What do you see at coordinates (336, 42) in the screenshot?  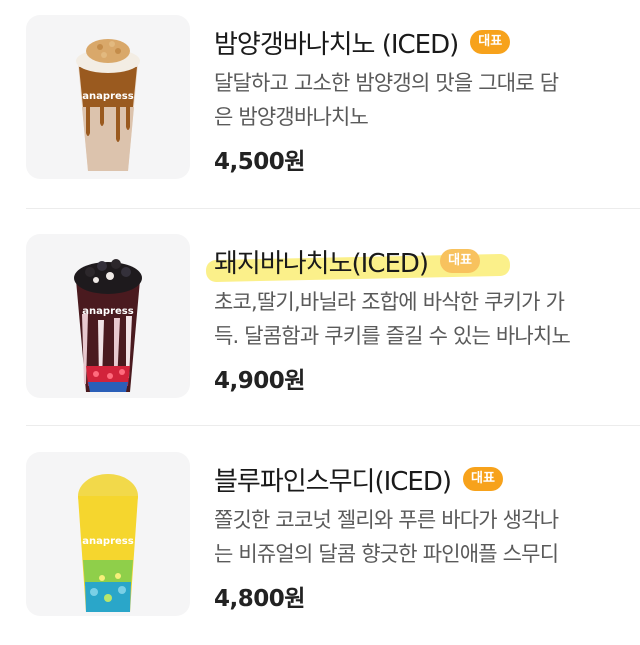 I see `menu-item-title: 밤양갱바나치노 (ICED)` at bounding box center [336, 42].